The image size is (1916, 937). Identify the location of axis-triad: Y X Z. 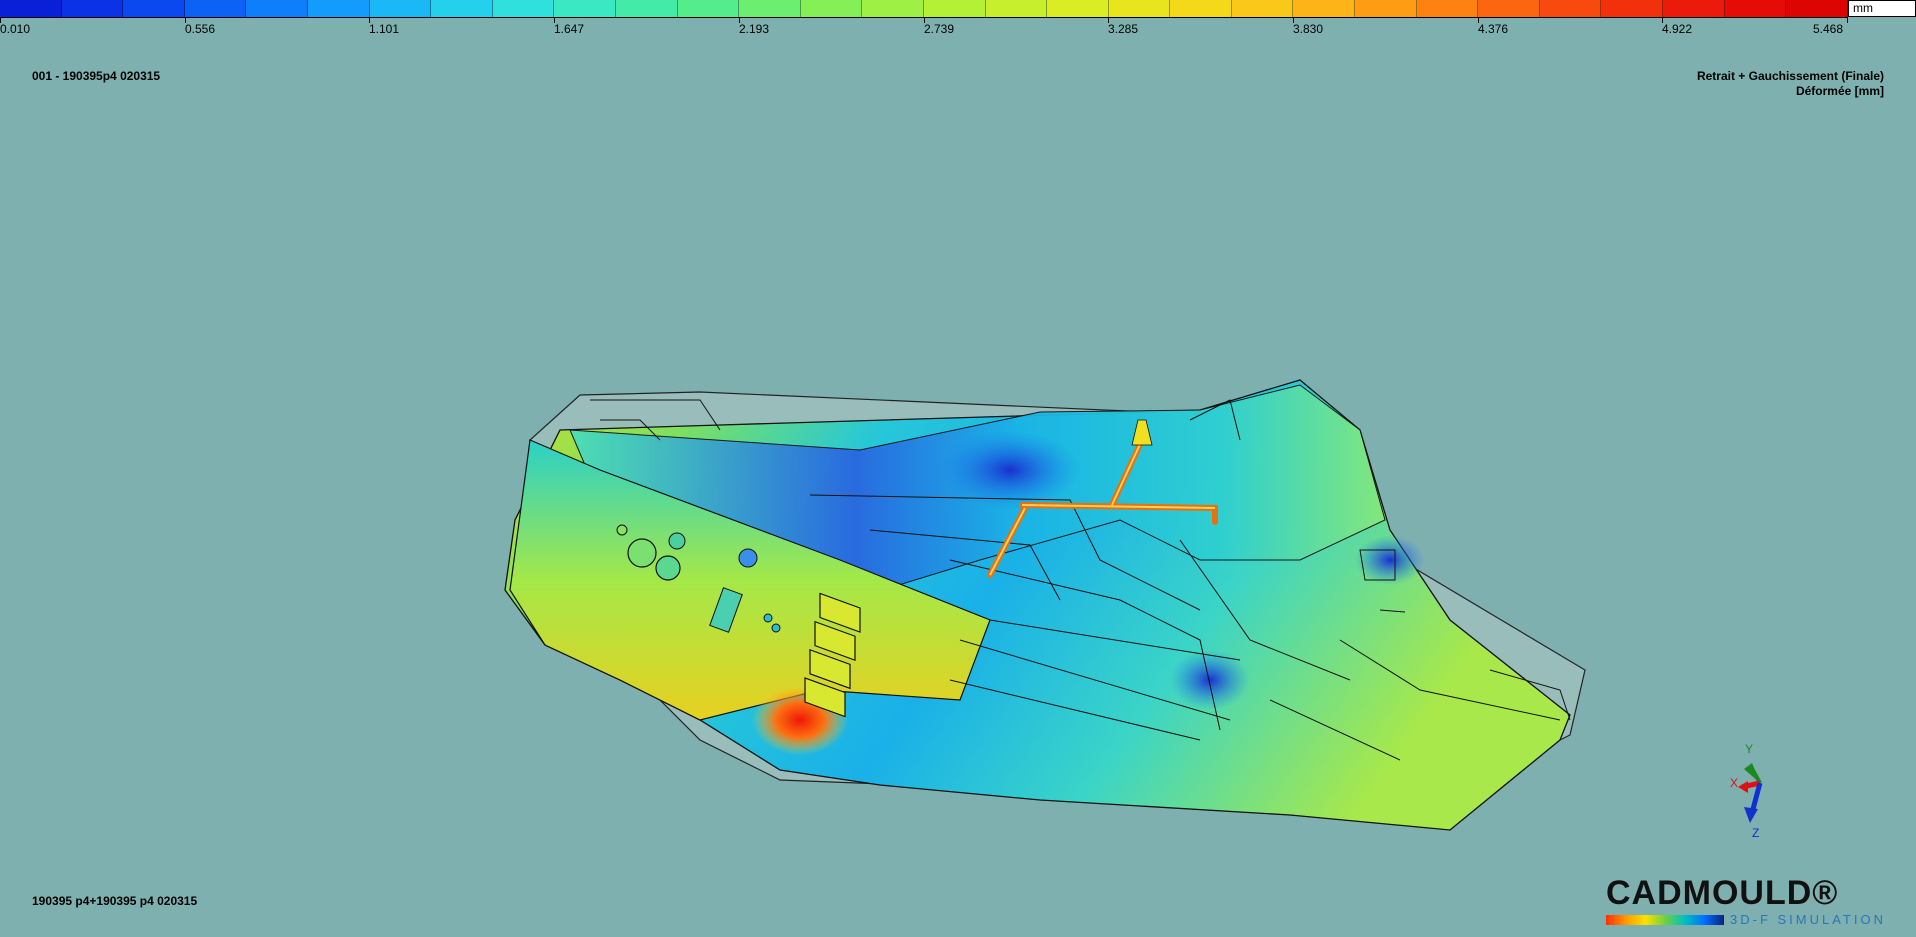
(1746, 791).